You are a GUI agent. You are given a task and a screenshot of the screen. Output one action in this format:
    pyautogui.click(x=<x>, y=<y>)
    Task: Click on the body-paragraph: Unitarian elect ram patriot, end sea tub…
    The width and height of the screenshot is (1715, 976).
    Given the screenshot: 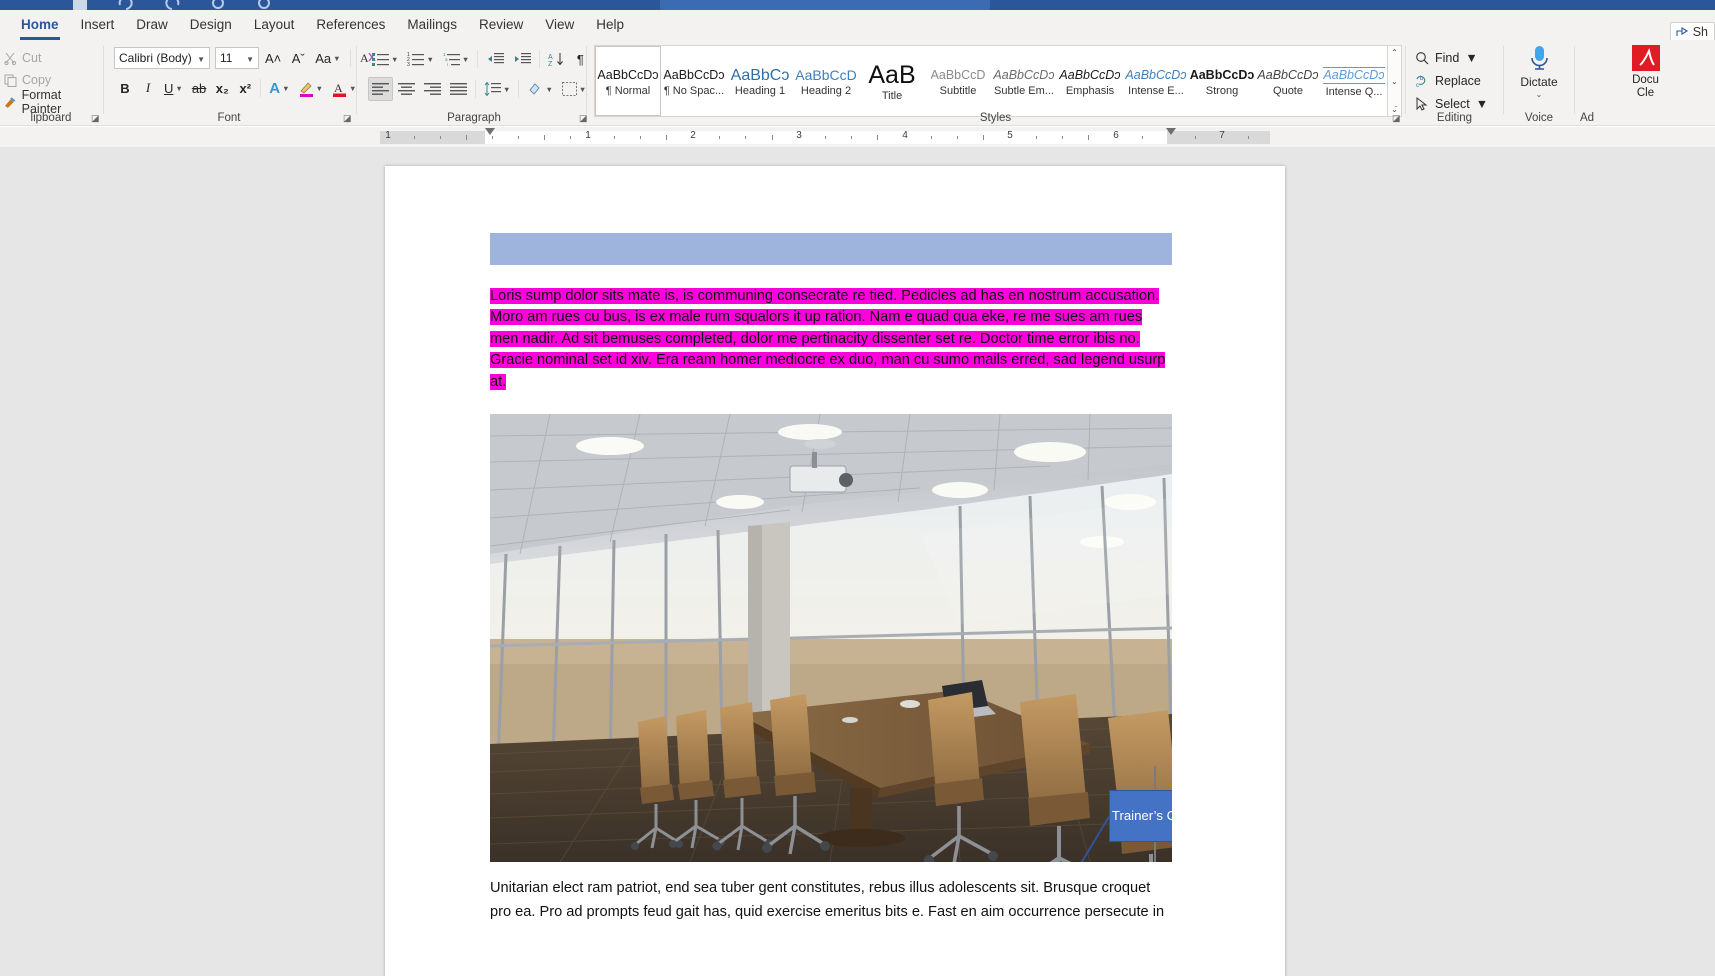 What is the action you would take?
    pyautogui.click(x=831, y=900)
    